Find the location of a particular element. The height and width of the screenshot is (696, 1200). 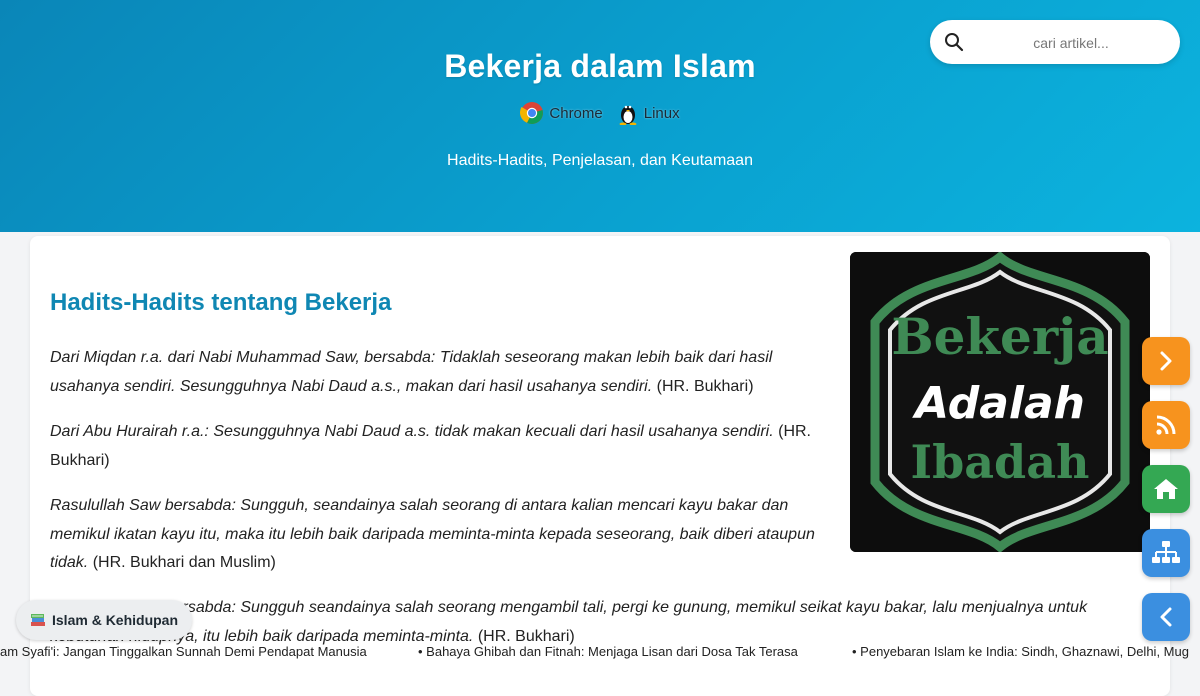

category-badge: Islam & Kehidupan is located at coordinates (104, 620).